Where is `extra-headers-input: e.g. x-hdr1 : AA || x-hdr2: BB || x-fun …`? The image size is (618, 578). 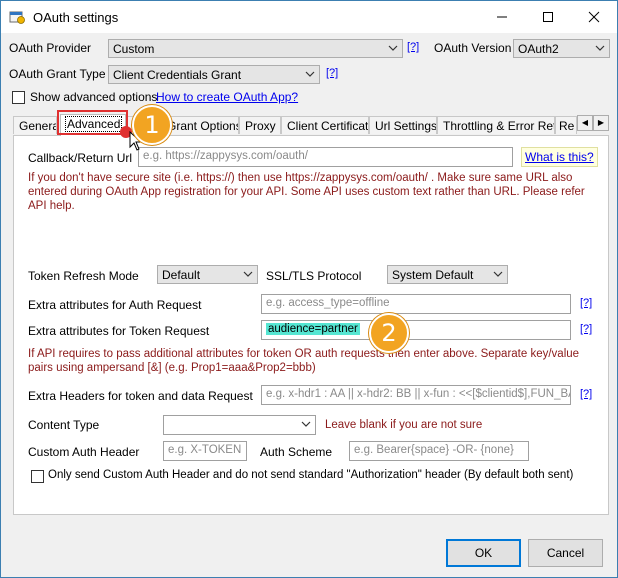 extra-headers-input: e.g. x-hdr1 : AA || x-hdr2: BB || x-fun … is located at coordinates (416, 395).